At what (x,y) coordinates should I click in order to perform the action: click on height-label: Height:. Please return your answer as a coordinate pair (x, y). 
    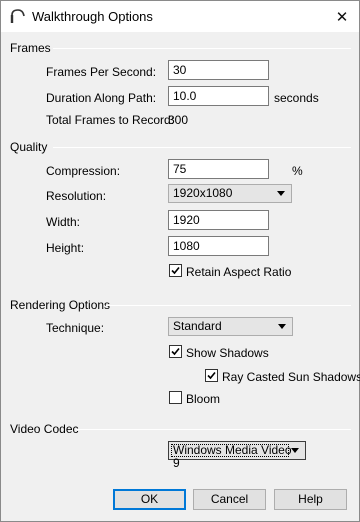
    Looking at the image, I should click on (65, 248).